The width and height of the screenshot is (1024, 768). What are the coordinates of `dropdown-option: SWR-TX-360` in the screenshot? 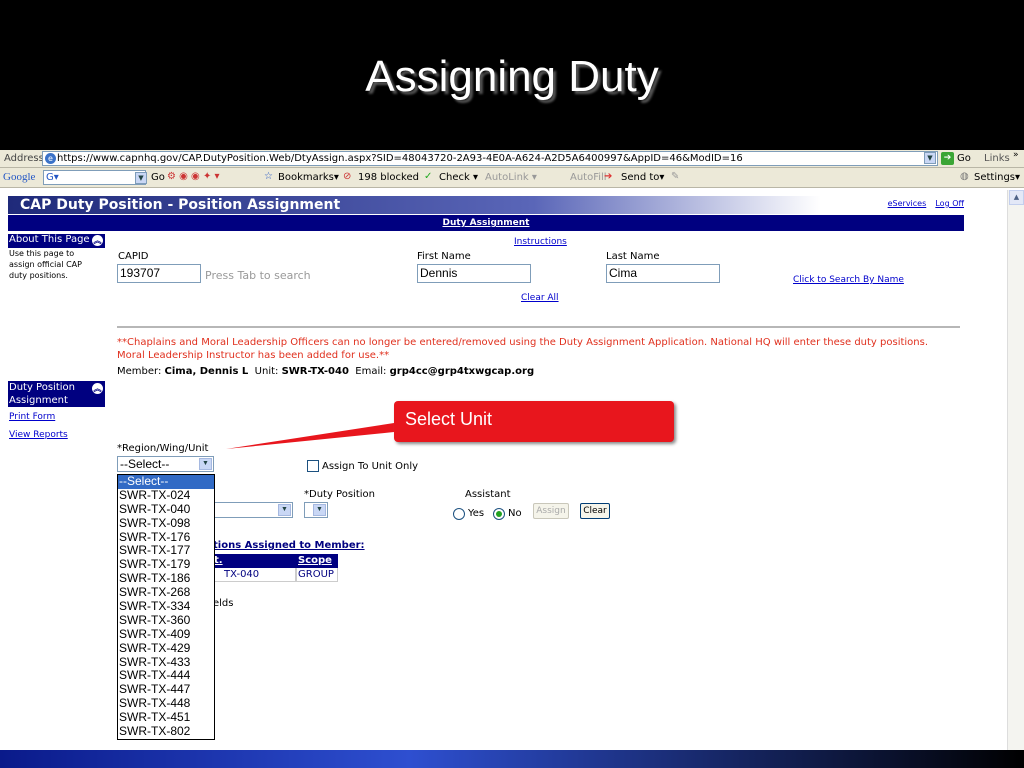 It's located at (166, 620).